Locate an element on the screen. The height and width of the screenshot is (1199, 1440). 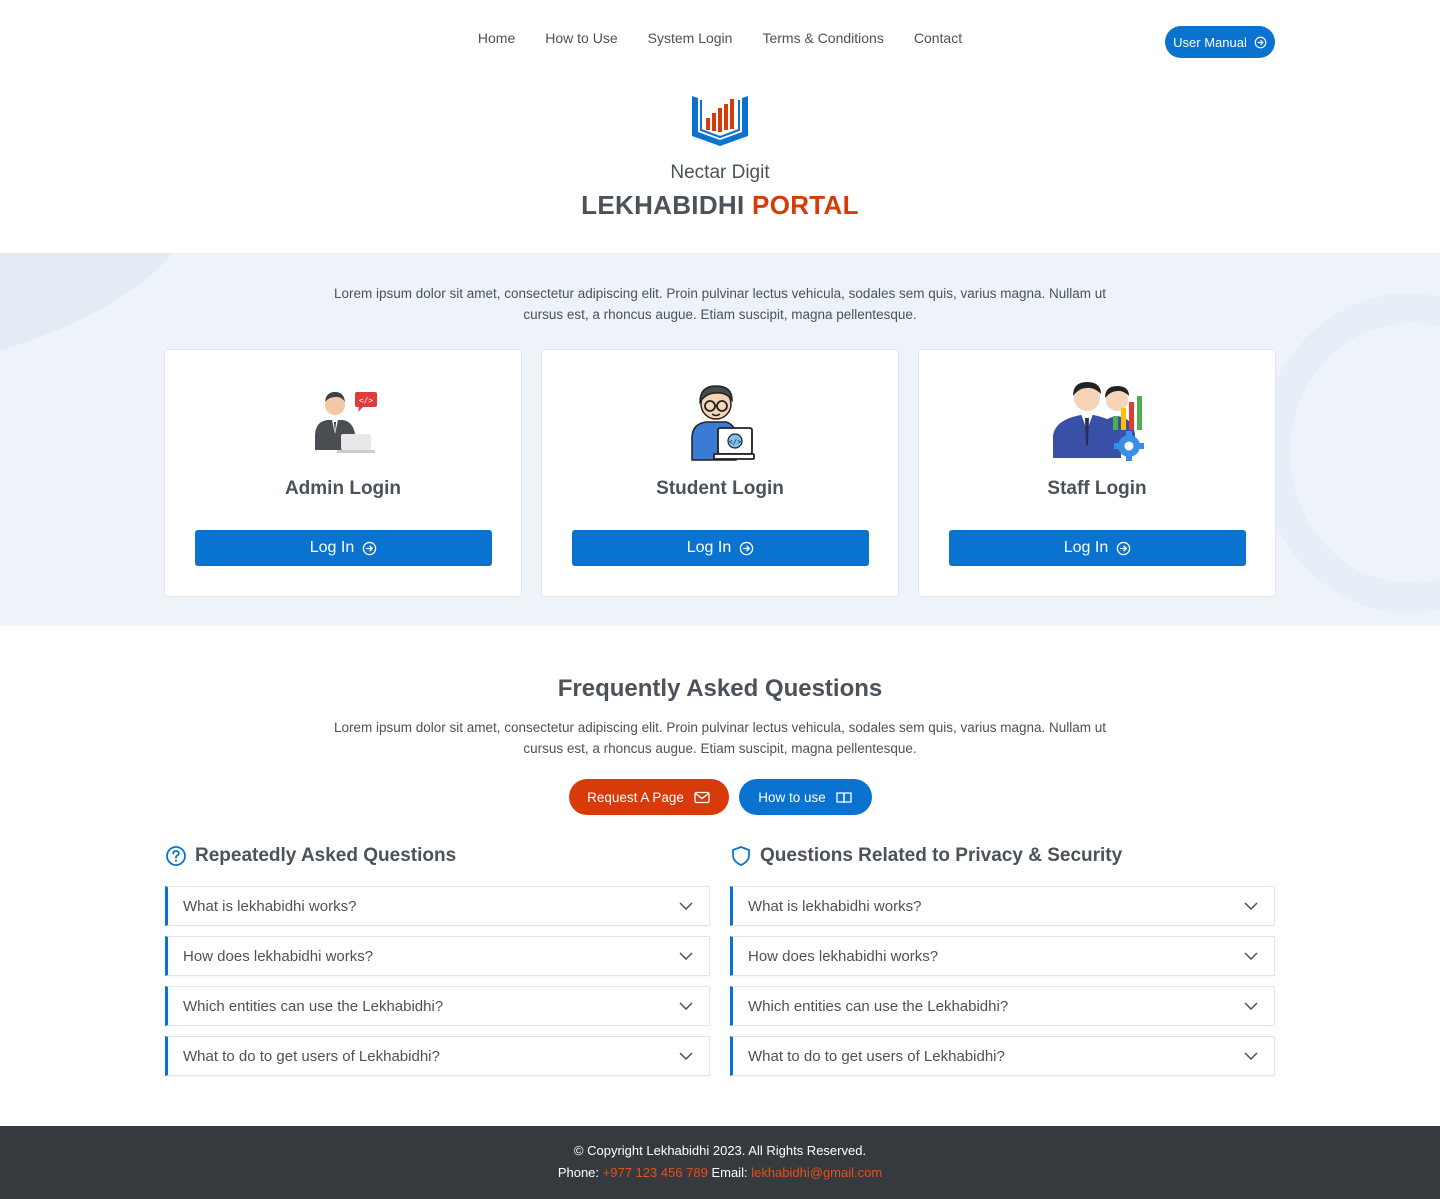
student-login-card: </> Student Login Log In is located at coordinates (720, 473).